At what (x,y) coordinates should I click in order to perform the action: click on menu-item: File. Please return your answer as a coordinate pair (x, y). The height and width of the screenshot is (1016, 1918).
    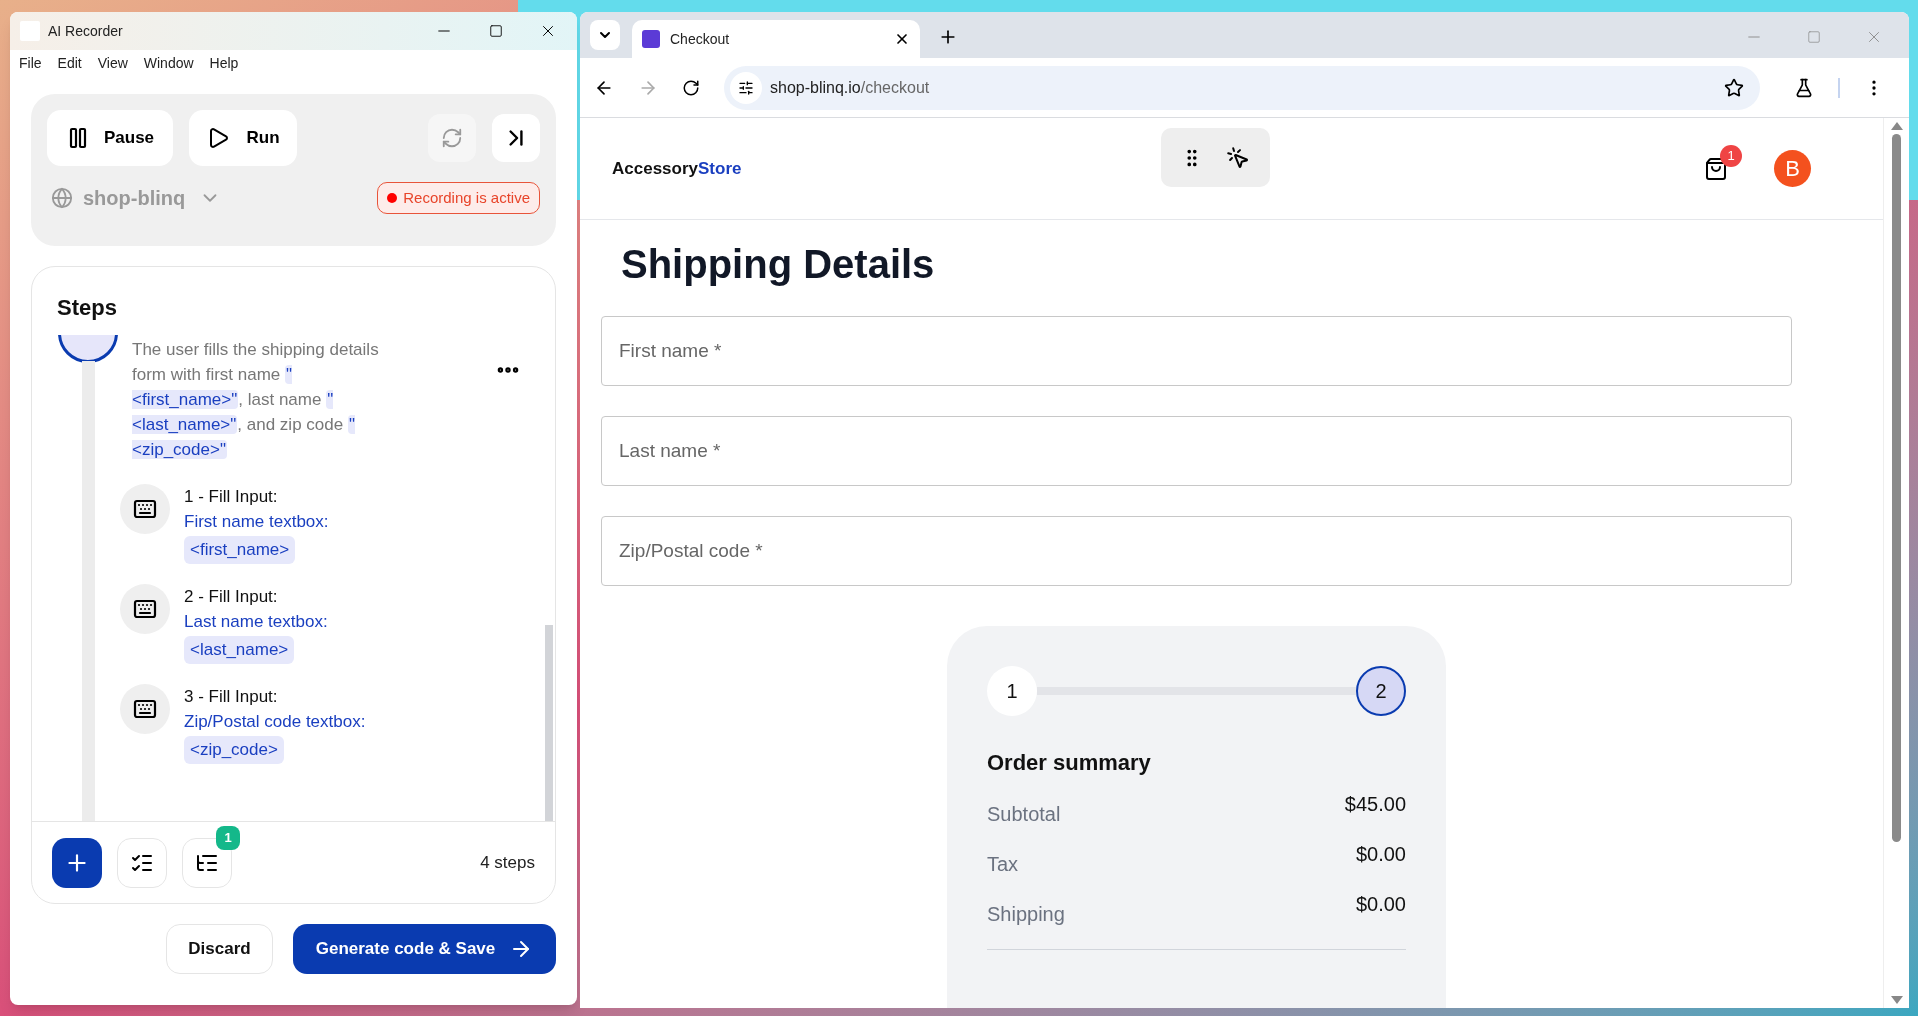
    Looking at the image, I should click on (30, 63).